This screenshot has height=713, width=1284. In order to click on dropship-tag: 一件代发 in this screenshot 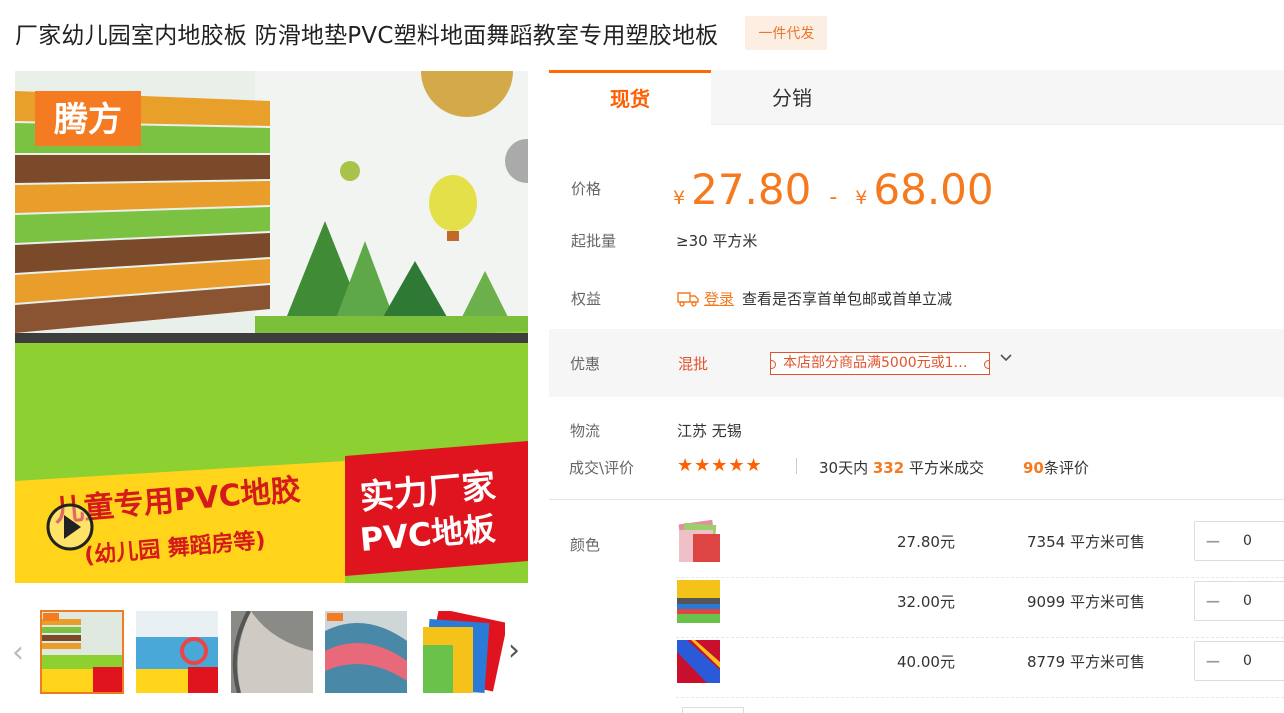, I will do `click(786, 33)`.